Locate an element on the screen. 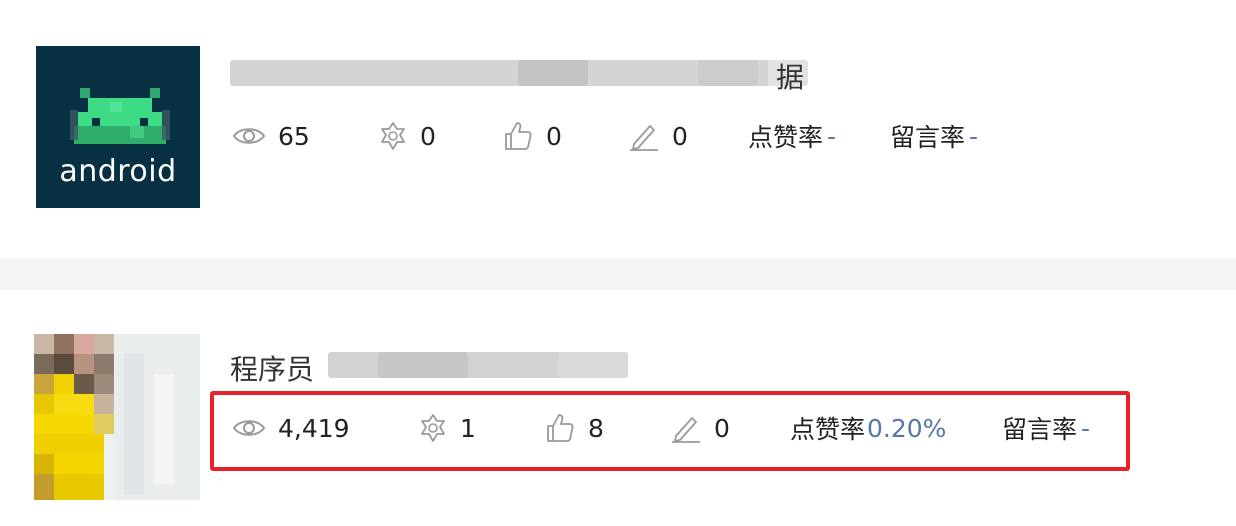  like-rate: 点赞率 0.20% is located at coordinates (896, 428).